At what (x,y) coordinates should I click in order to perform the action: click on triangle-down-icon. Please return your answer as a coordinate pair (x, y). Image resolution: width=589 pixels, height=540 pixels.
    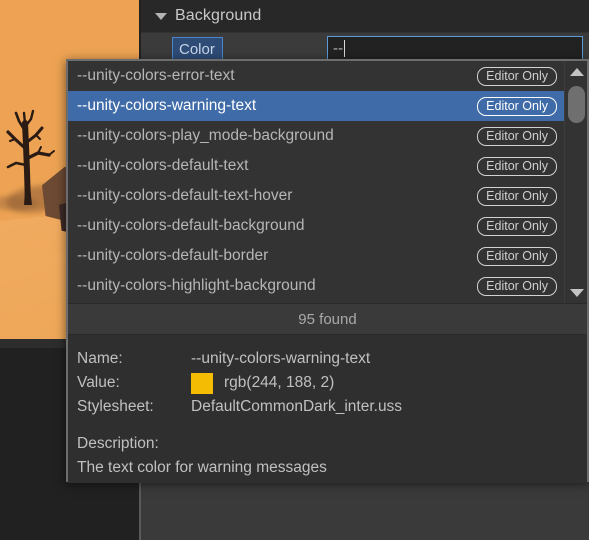
    Looking at the image, I should click on (576, 292).